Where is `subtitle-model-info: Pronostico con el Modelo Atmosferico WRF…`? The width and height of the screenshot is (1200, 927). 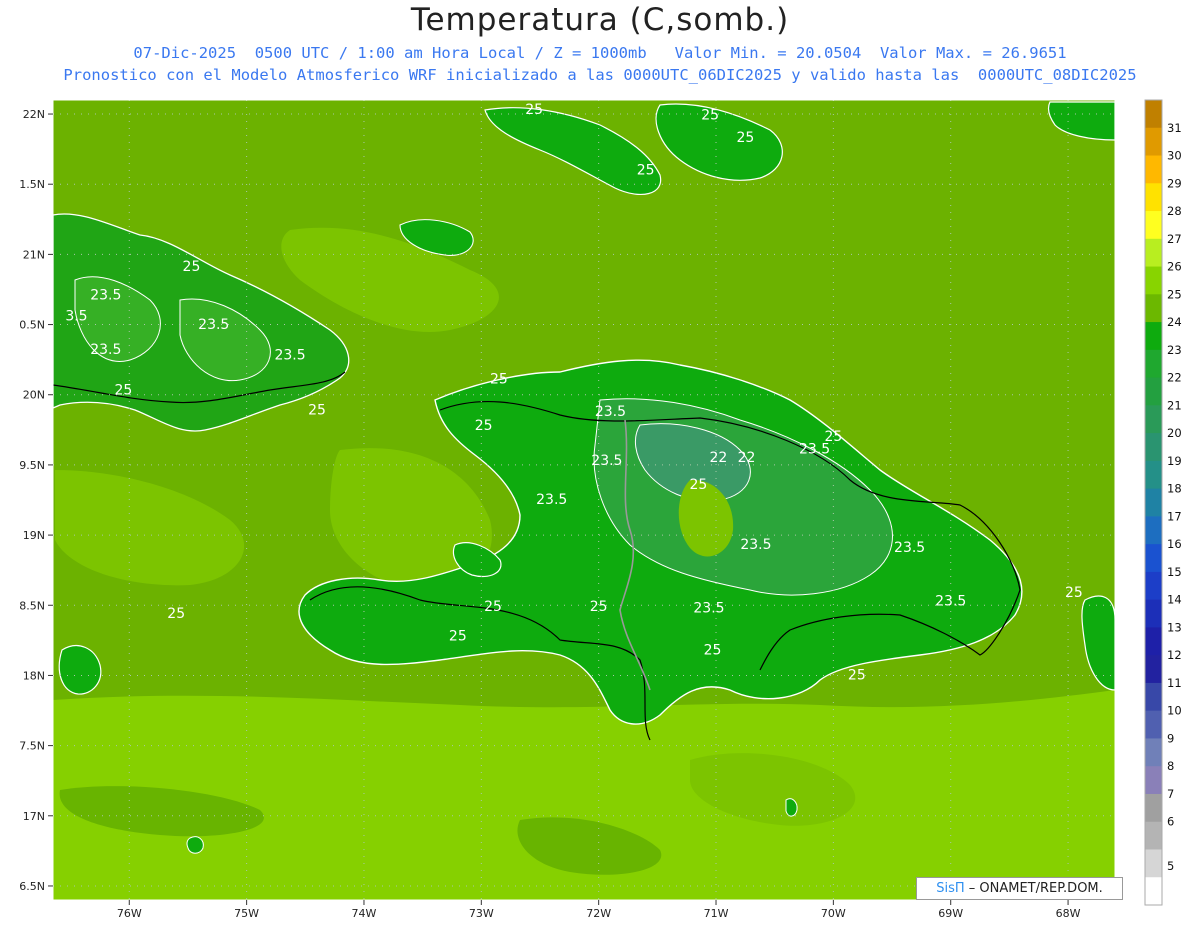 subtitle-model-info: Pronostico con el Modelo Atmosferico WRF… is located at coordinates (600, 75).